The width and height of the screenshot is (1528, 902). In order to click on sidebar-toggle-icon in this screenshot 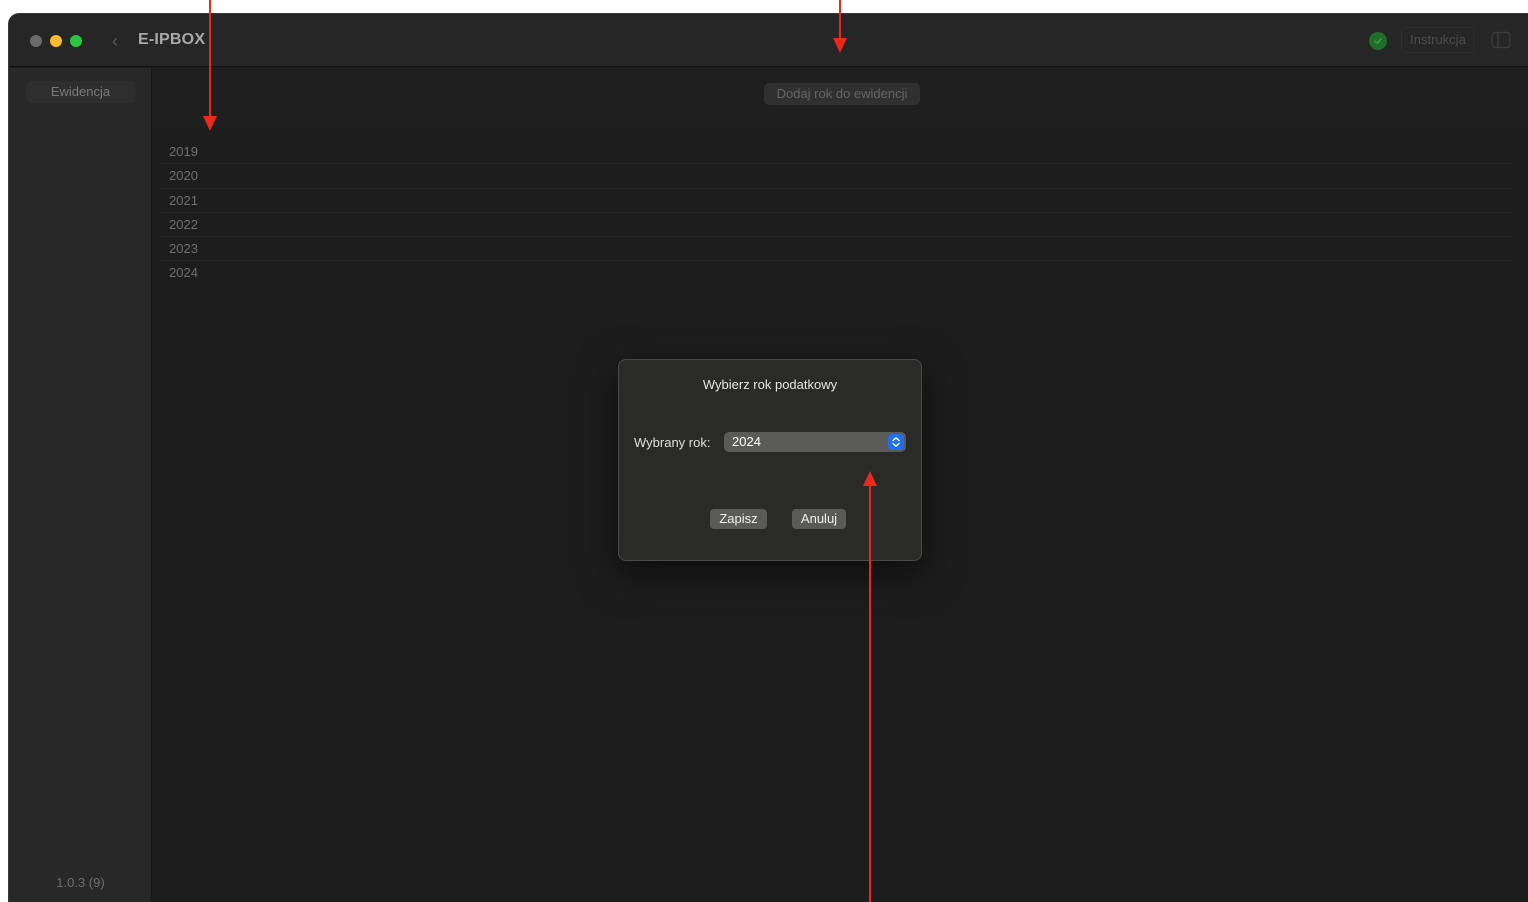, I will do `click(1501, 40)`.